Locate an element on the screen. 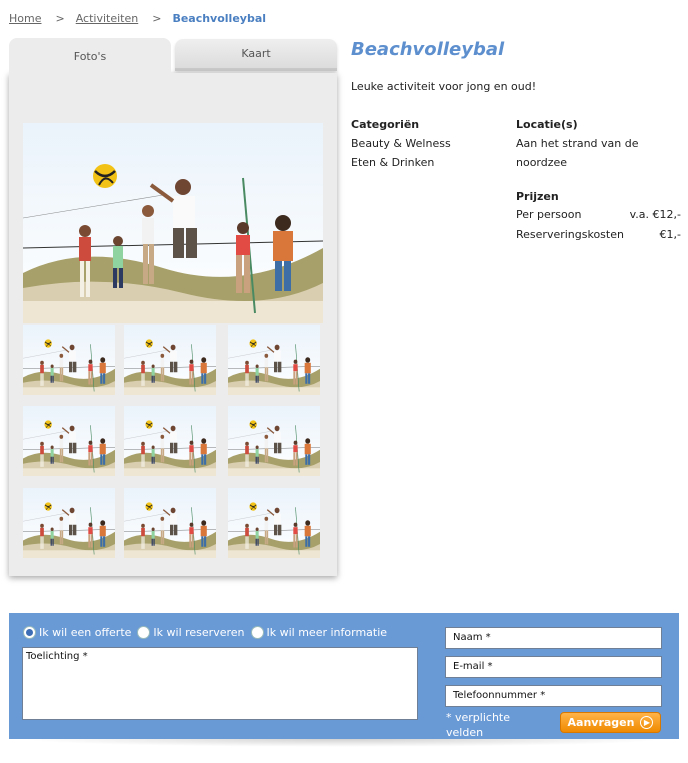 This screenshot has width=688, height=763. submit-request-button: Aanvragen ▶ is located at coordinates (610, 722).